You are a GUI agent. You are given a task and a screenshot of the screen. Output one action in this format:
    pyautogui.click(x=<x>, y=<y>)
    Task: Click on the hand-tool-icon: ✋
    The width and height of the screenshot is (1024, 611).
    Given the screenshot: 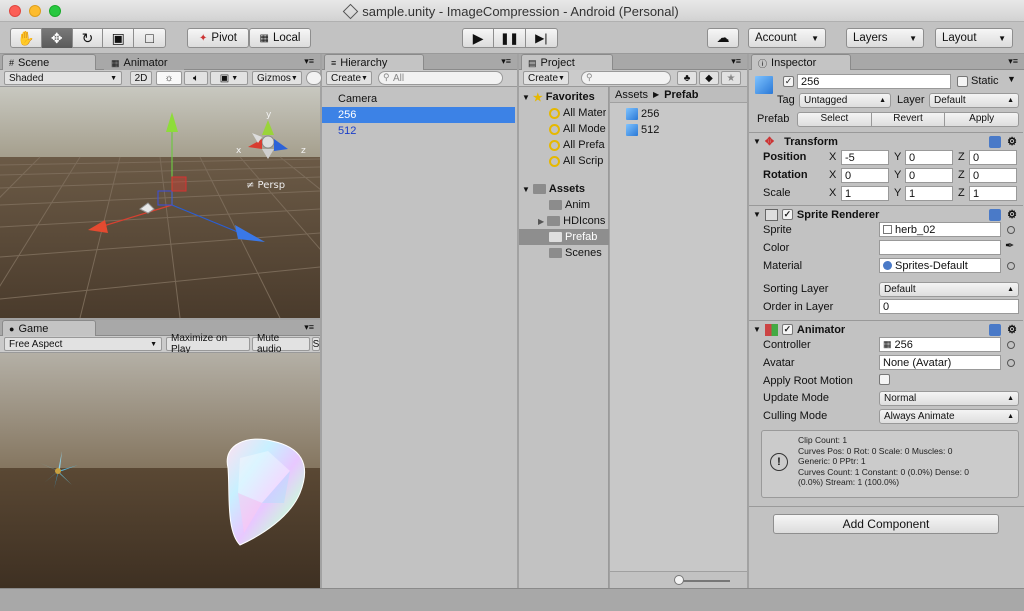 What is the action you would take?
    pyautogui.click(x=26, y=38)
    